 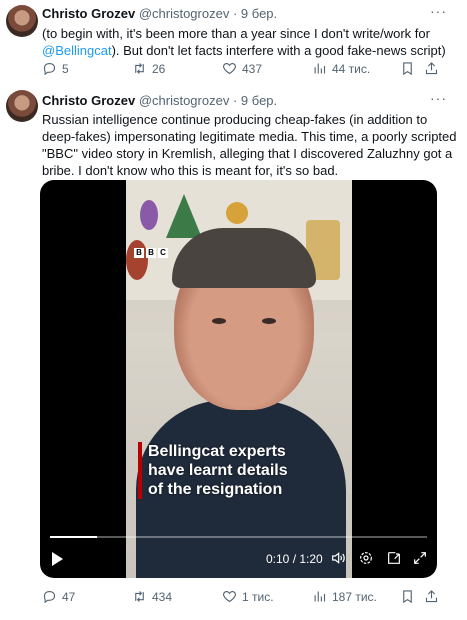 What do you see at coordinates (354, 596) in the screenshot?
I see `views-count: 187 тис.` at bounding box center [354, 596].